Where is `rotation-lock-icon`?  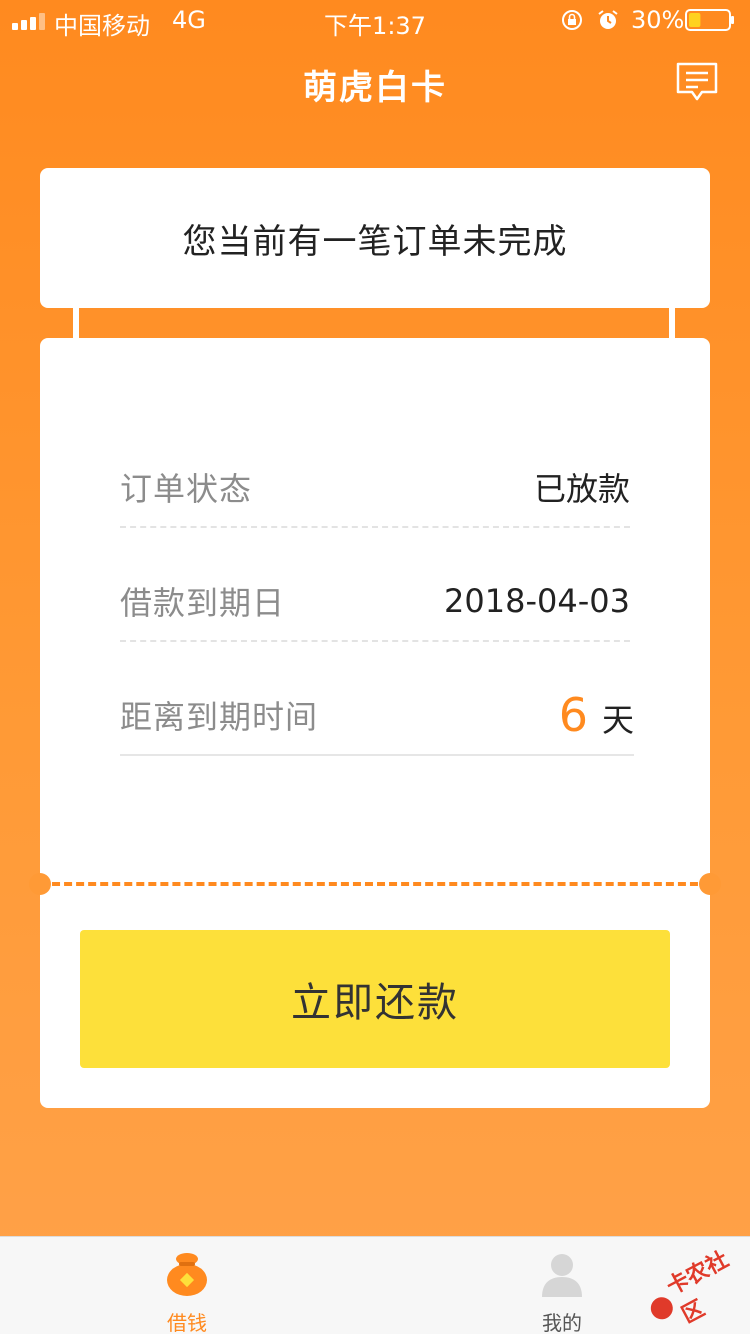
rotation-lock-icon is located at coordinates (572, 20).